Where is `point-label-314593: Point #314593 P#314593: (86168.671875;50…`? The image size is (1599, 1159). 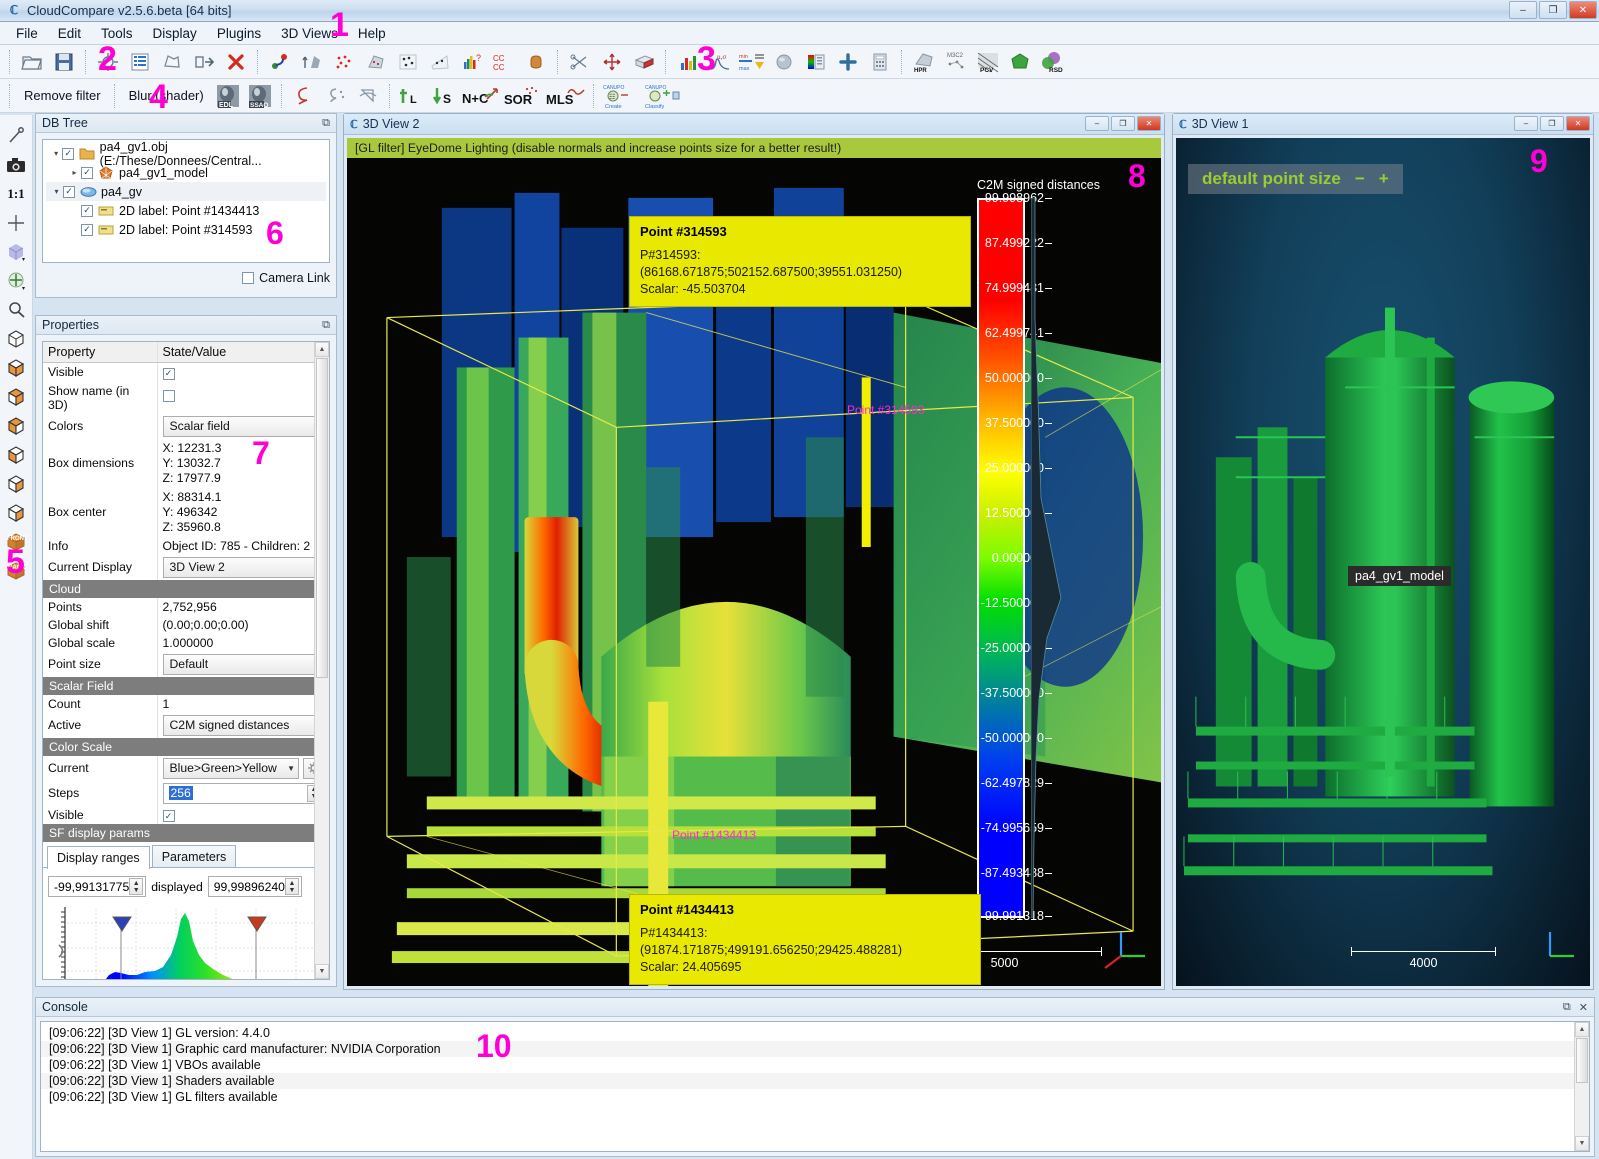 point-label-314593: Point #314593 P#314593: (86168.671875;50… is located at coordinates (800, 261).